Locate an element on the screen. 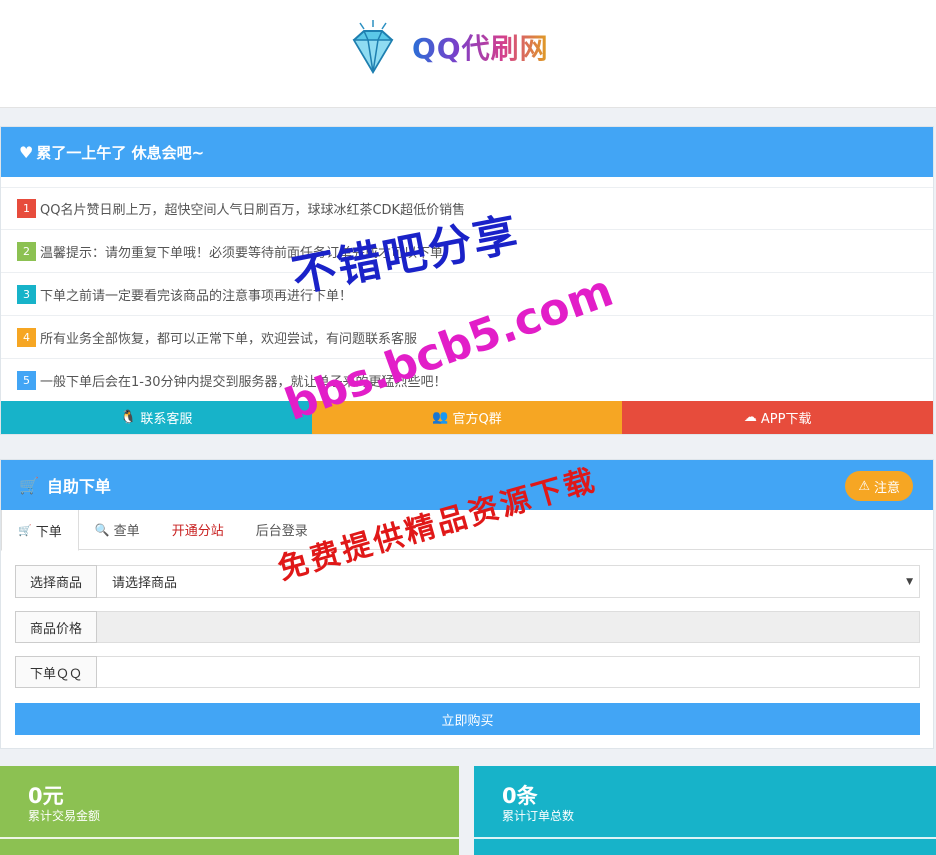  site-logo: QQ代刷网 is located at coordinates (445, 47).